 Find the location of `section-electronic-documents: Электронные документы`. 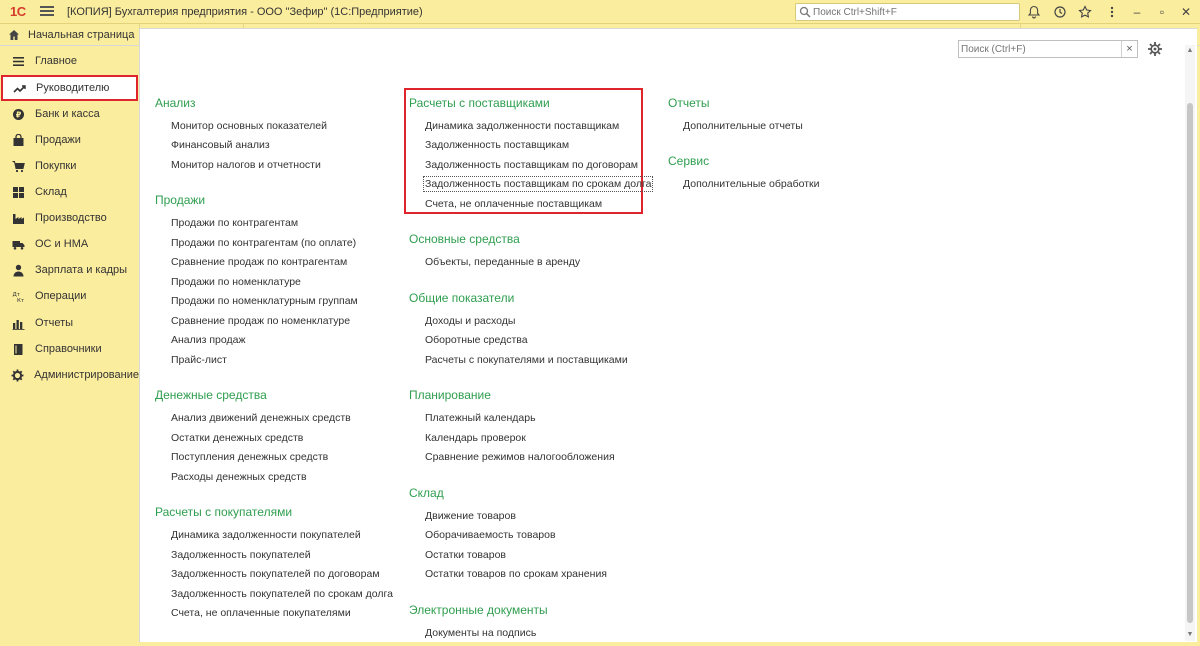

section-electronic-documents: Электронные документы is located at coordinates (478, 610).